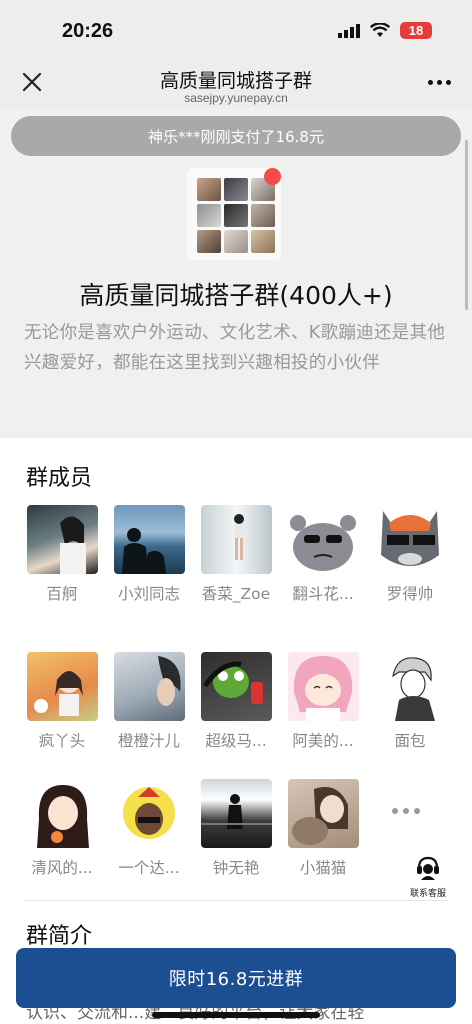  What do you see at coordinates (406, 811) in the screenshot?
I see `more-members-icon` at bounding box center [406, 811].